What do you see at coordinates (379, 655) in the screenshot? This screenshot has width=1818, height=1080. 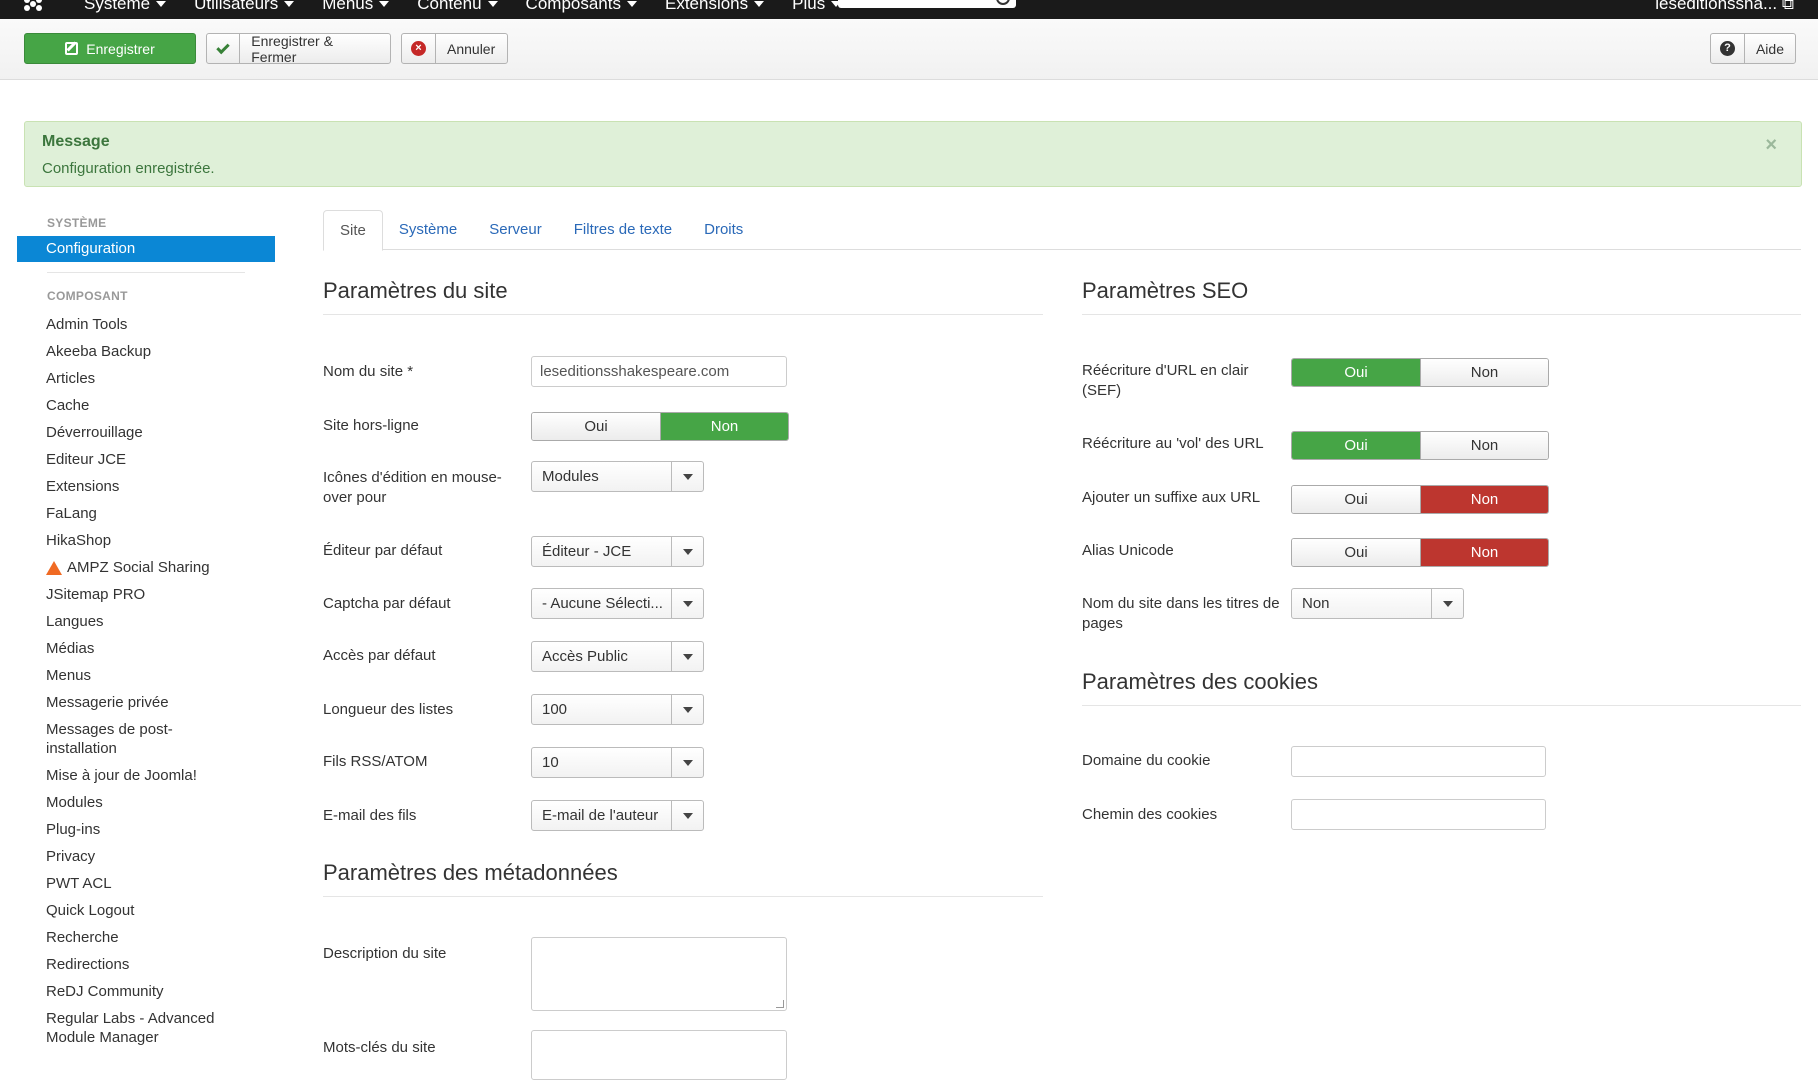 I see `field-label: Accès par défaut` at bounding box center [379, 655].